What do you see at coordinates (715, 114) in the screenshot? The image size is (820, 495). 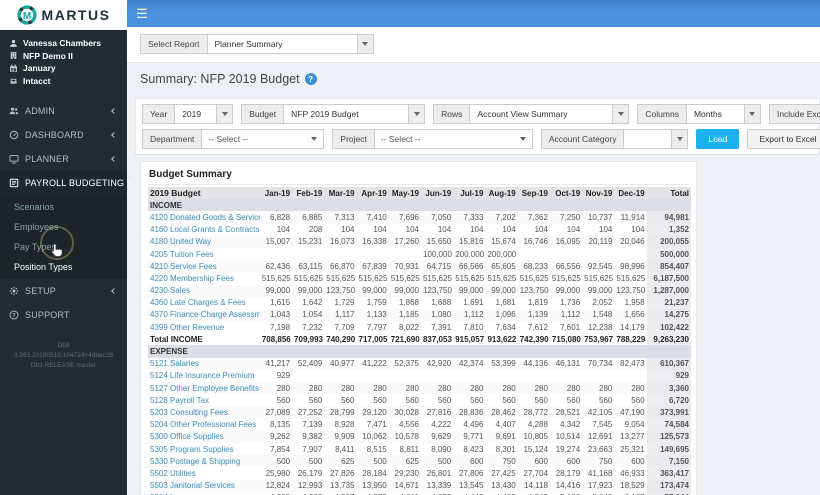 I see `columns-select: Months` at bounding box center [715, 114].